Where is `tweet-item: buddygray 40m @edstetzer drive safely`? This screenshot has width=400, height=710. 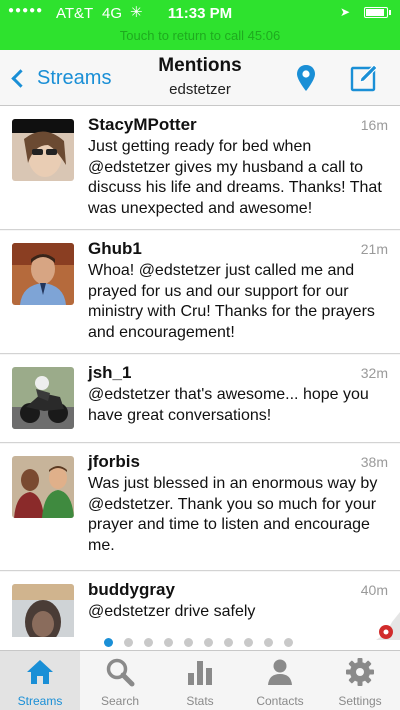 tweet-item: buddygray 40m @edstetzer drive safely is located at coordinates (200, 604).